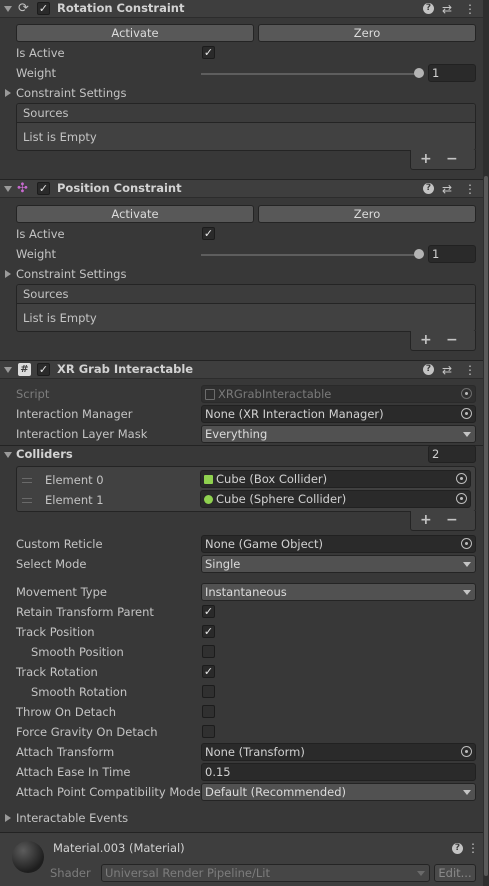 This screenshot has width=489, height=886. I want to click on script-label: Script, so click(33, 394).